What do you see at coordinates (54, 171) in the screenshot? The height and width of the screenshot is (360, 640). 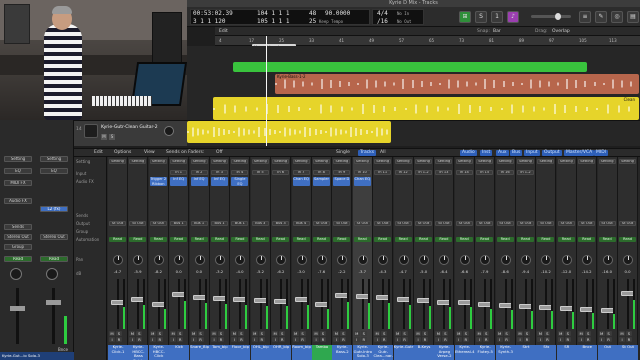 I see `inspector-eq-2: EQ` at bounding box center [54, 171].